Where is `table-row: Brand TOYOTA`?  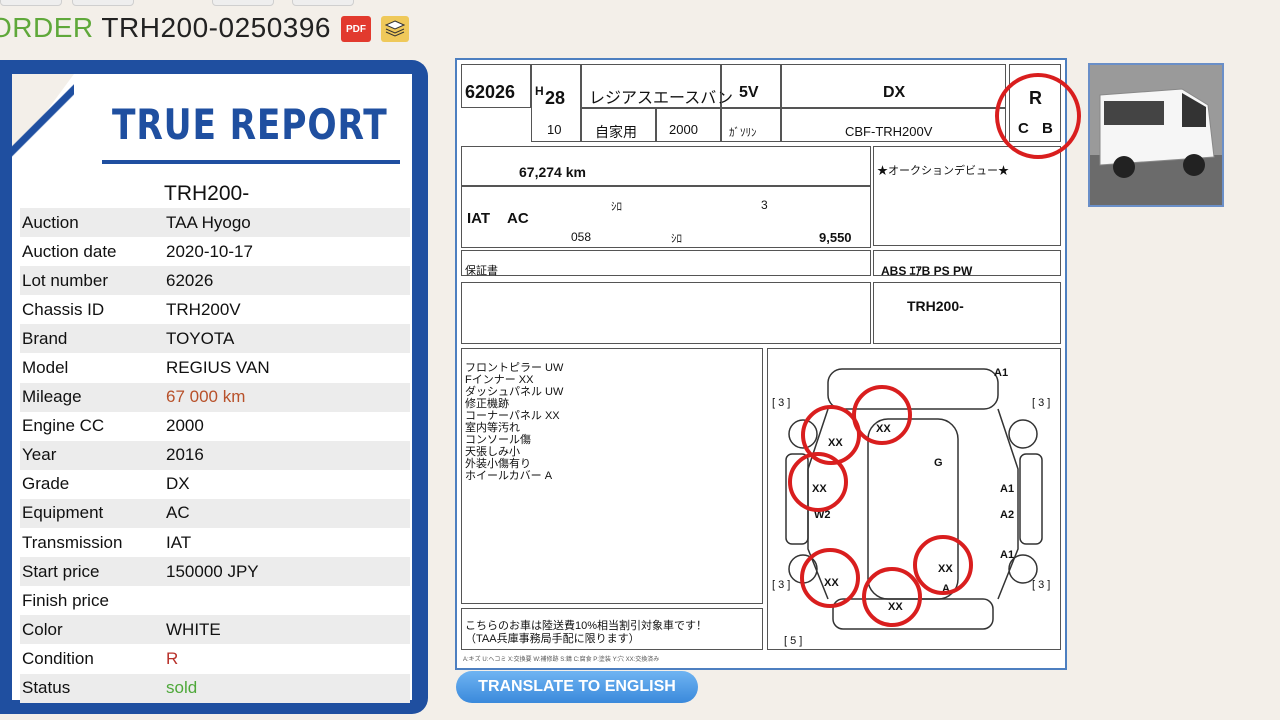 table-row: Brand TOYOTA is located at coordinates (215, 339).